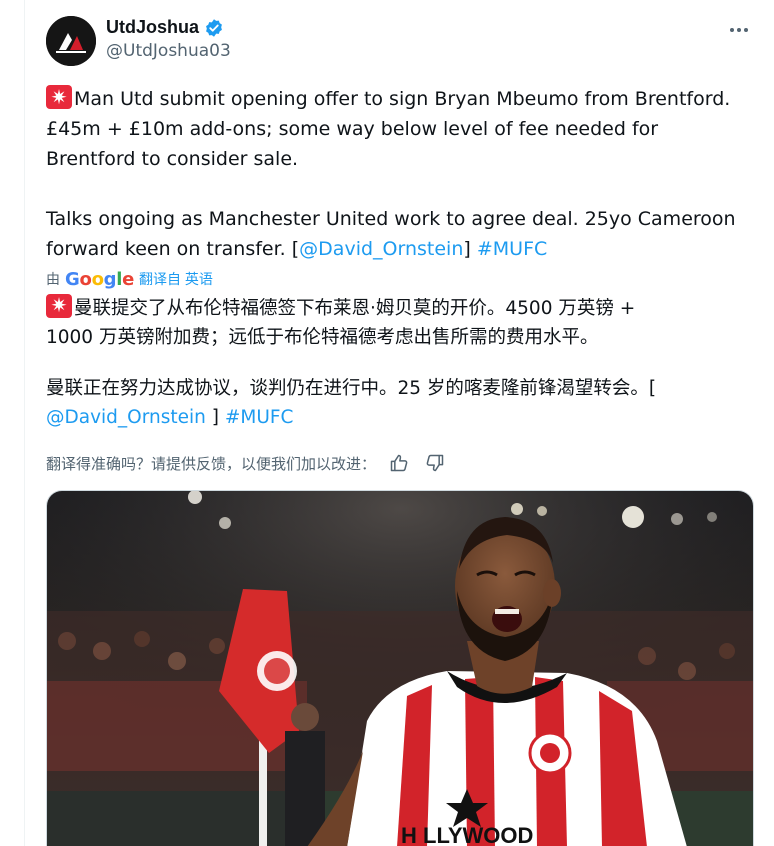 This screenshot has width=774, height=846. Describe the element at coordinates (435, 463) in the screenshot. I see `thumbs-down-icon` at that location.